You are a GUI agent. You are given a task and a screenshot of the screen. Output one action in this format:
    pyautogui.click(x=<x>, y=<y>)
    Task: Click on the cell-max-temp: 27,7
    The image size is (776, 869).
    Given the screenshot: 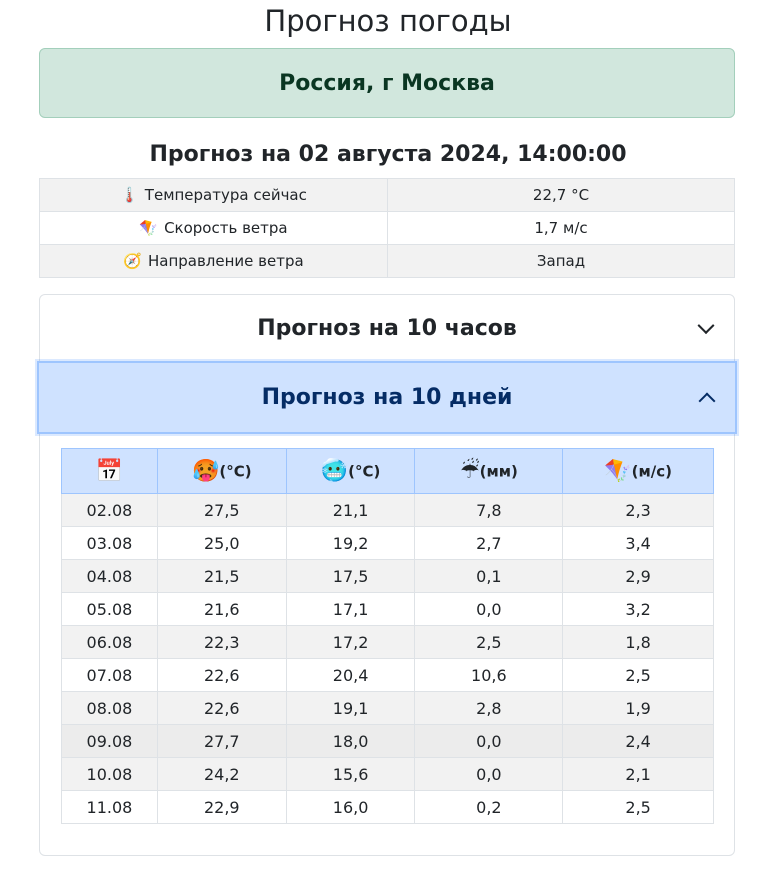 What is the action you would take?
    pyautogui.click(x=221, y=741)
    